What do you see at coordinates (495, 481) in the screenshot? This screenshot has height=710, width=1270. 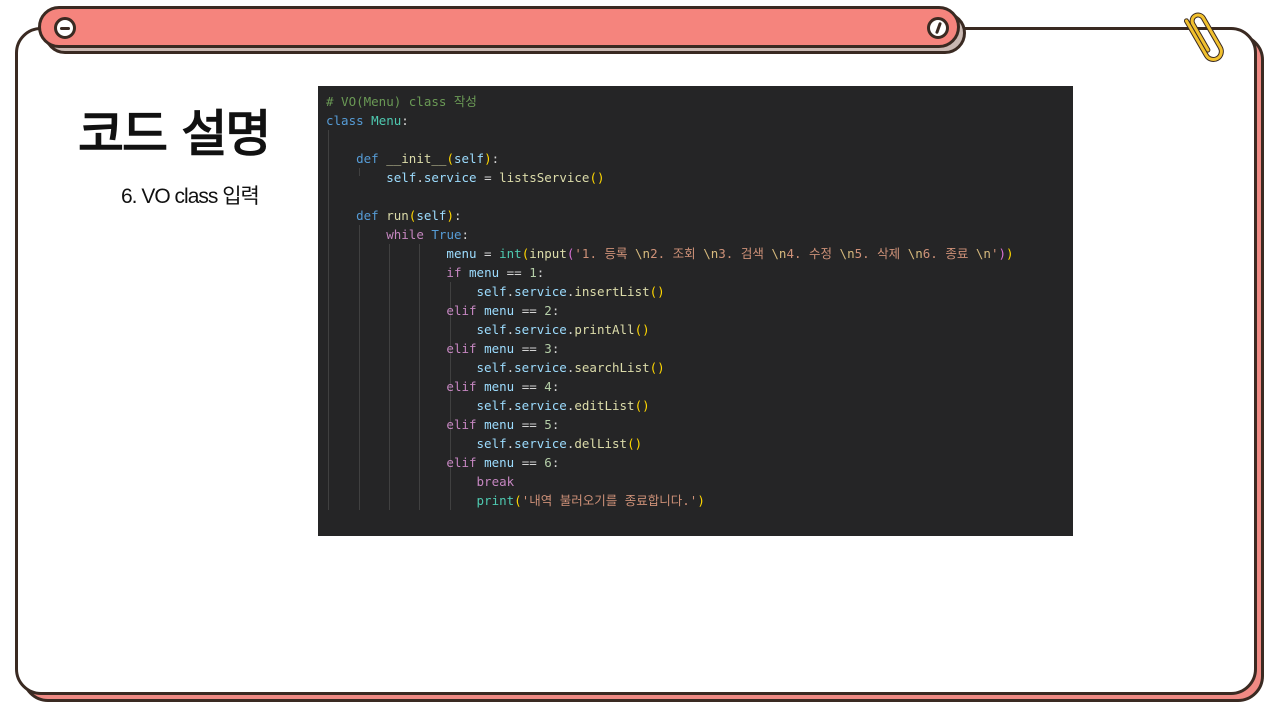 I see `code-line: break` at bounding box center [495, 481].